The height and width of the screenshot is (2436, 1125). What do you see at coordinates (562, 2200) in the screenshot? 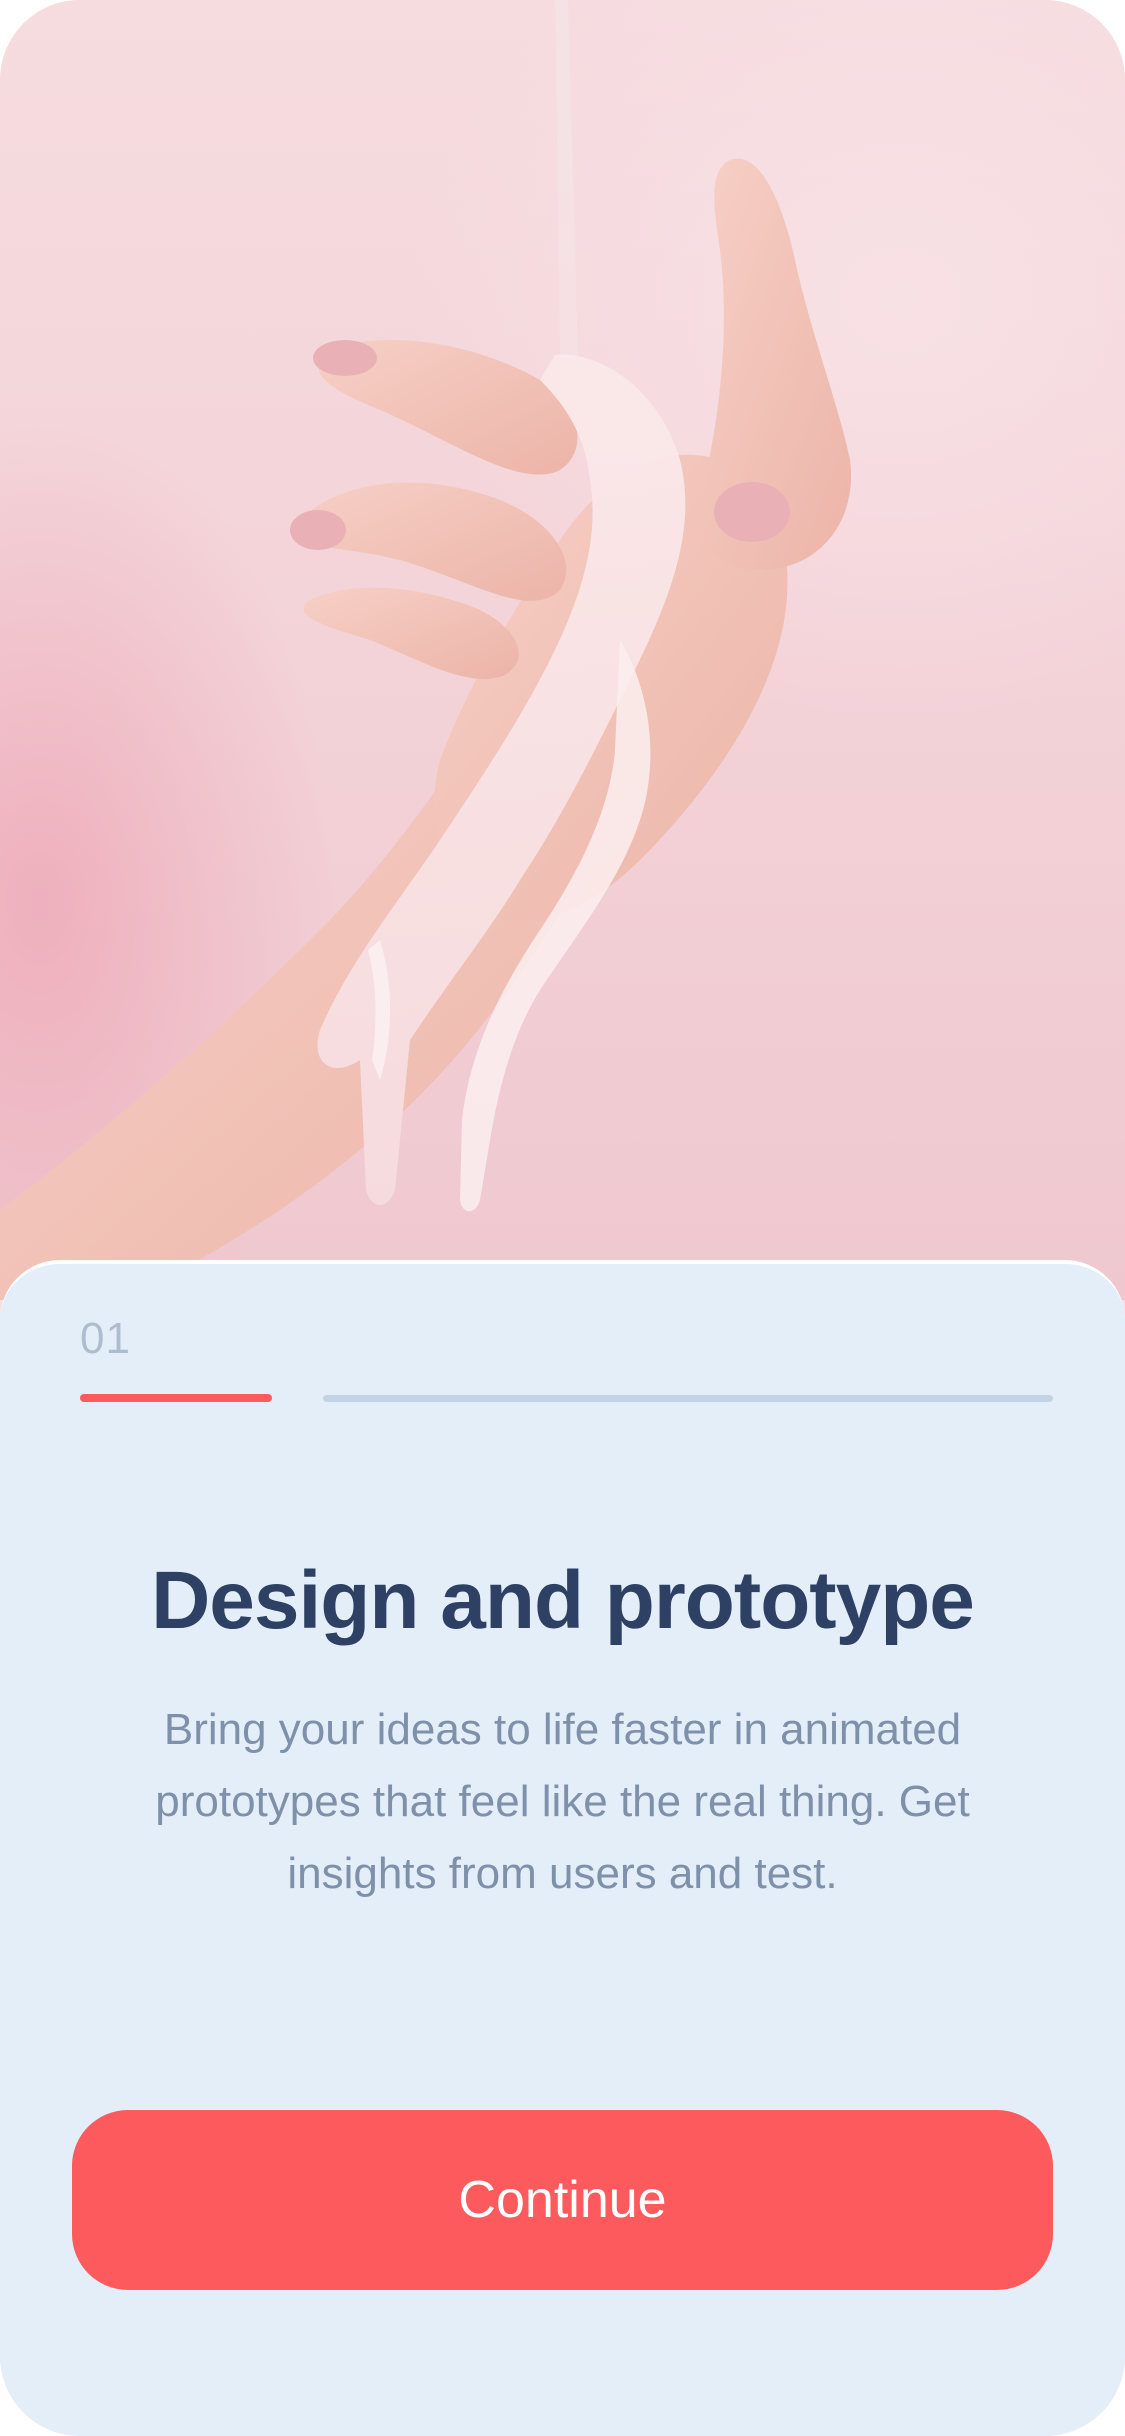
I see `continue-button: Continue` at bounding box center [562, 2200].